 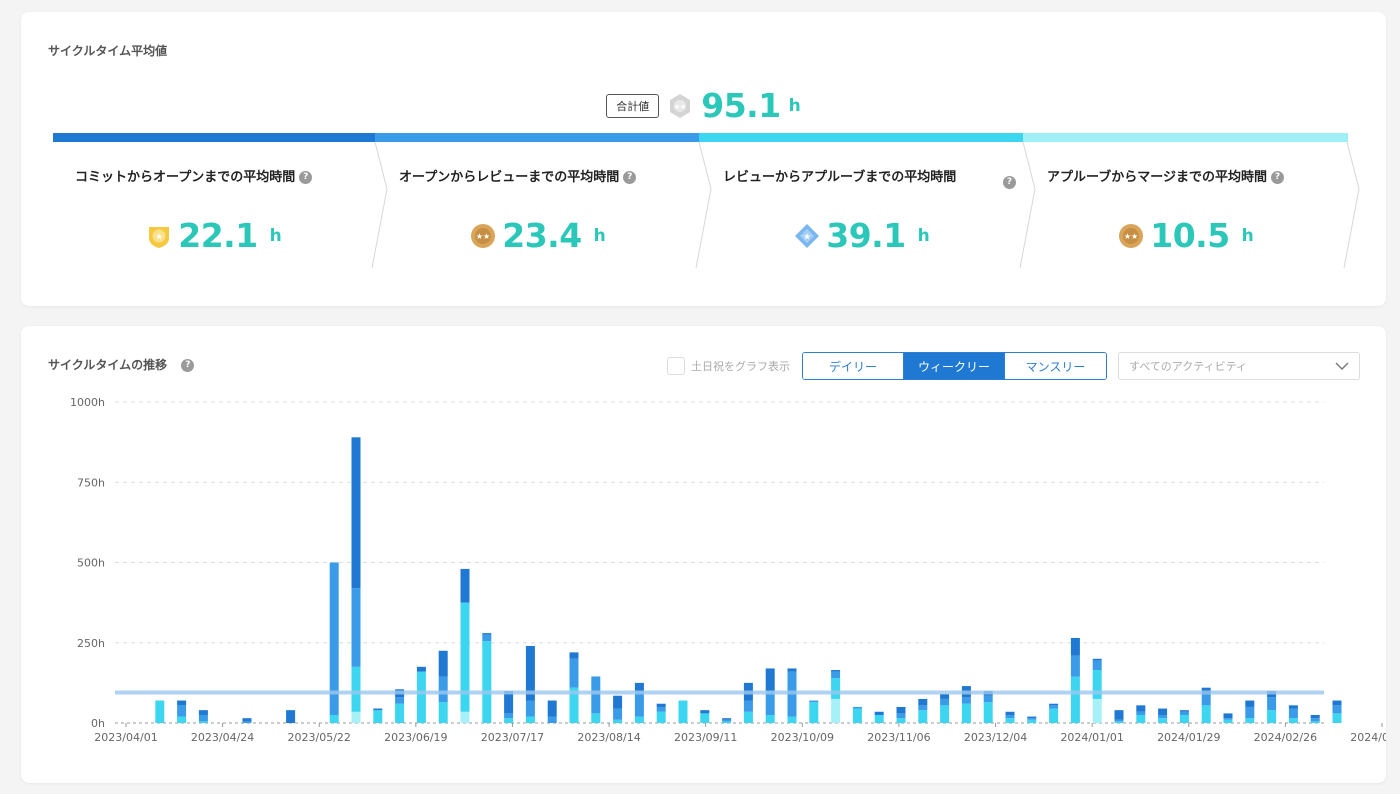 What do you see at coordinates (512, 737) in the screenshot?
I see `x-tick-label: 2023/07/17` at bounding box center [512, 737].